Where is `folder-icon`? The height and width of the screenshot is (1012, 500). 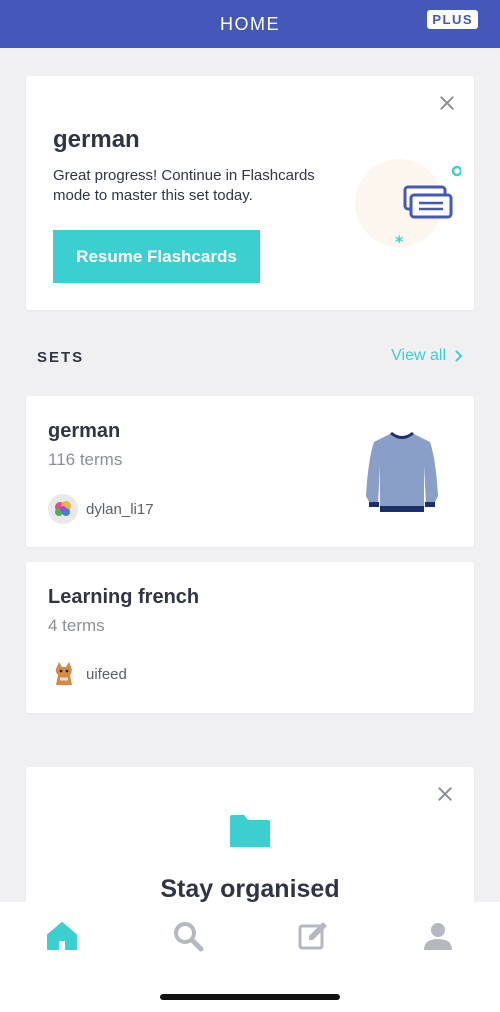
folder-icon is located at coordinates (250, 831).